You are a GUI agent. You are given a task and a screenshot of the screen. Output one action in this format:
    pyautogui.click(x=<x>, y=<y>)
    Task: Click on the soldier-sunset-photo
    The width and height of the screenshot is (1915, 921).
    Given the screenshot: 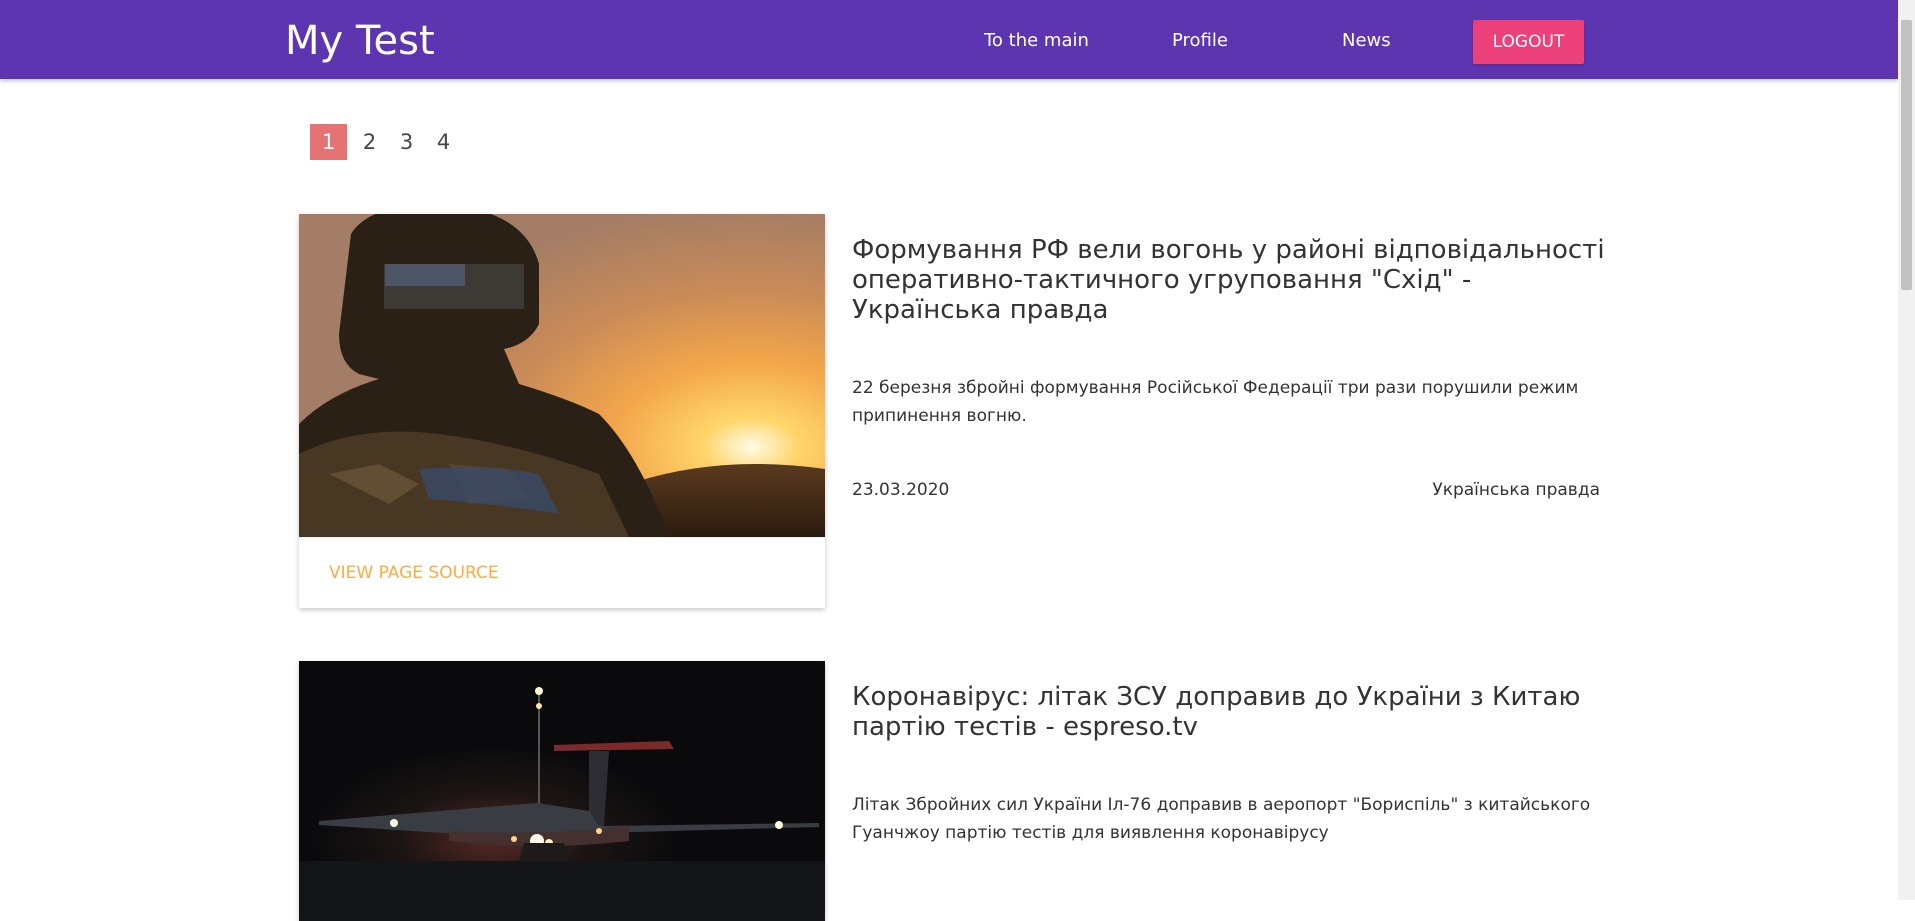 What is the action you would take?
    pyautogui.click(x=562, y=375)
    